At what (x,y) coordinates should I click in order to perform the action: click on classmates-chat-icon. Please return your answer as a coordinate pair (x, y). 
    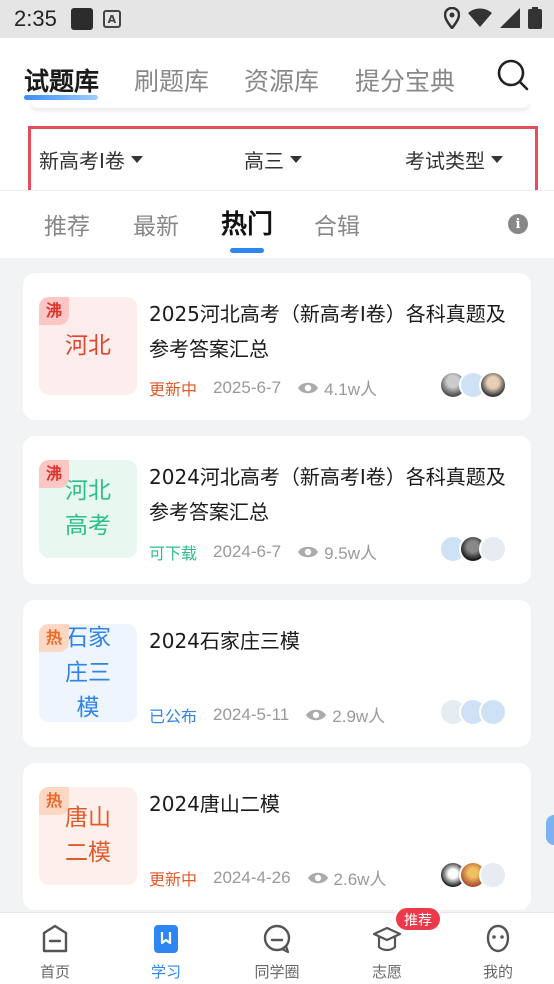
    Looking at the image, I should click on (277, 939).